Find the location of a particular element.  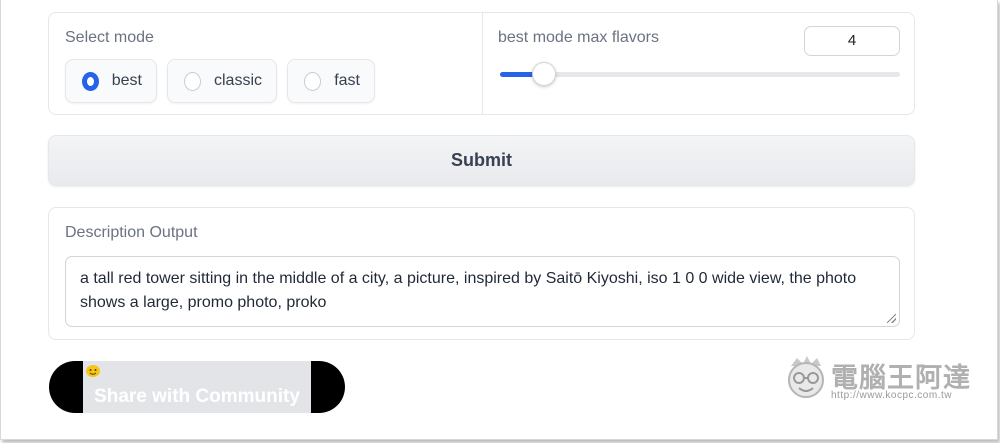

radio-label: best is located at coordinates (126, 80).